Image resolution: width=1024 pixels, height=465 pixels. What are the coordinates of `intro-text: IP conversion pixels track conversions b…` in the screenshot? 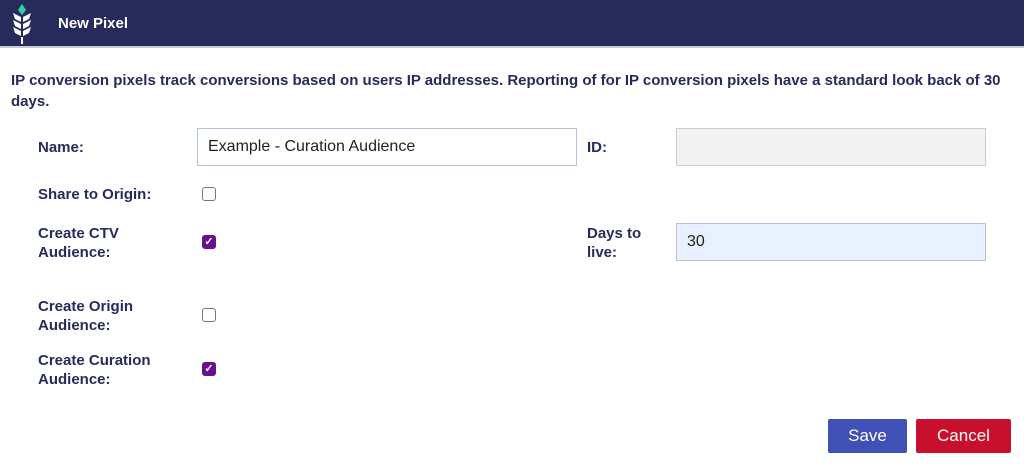 It's located at (506, 91).